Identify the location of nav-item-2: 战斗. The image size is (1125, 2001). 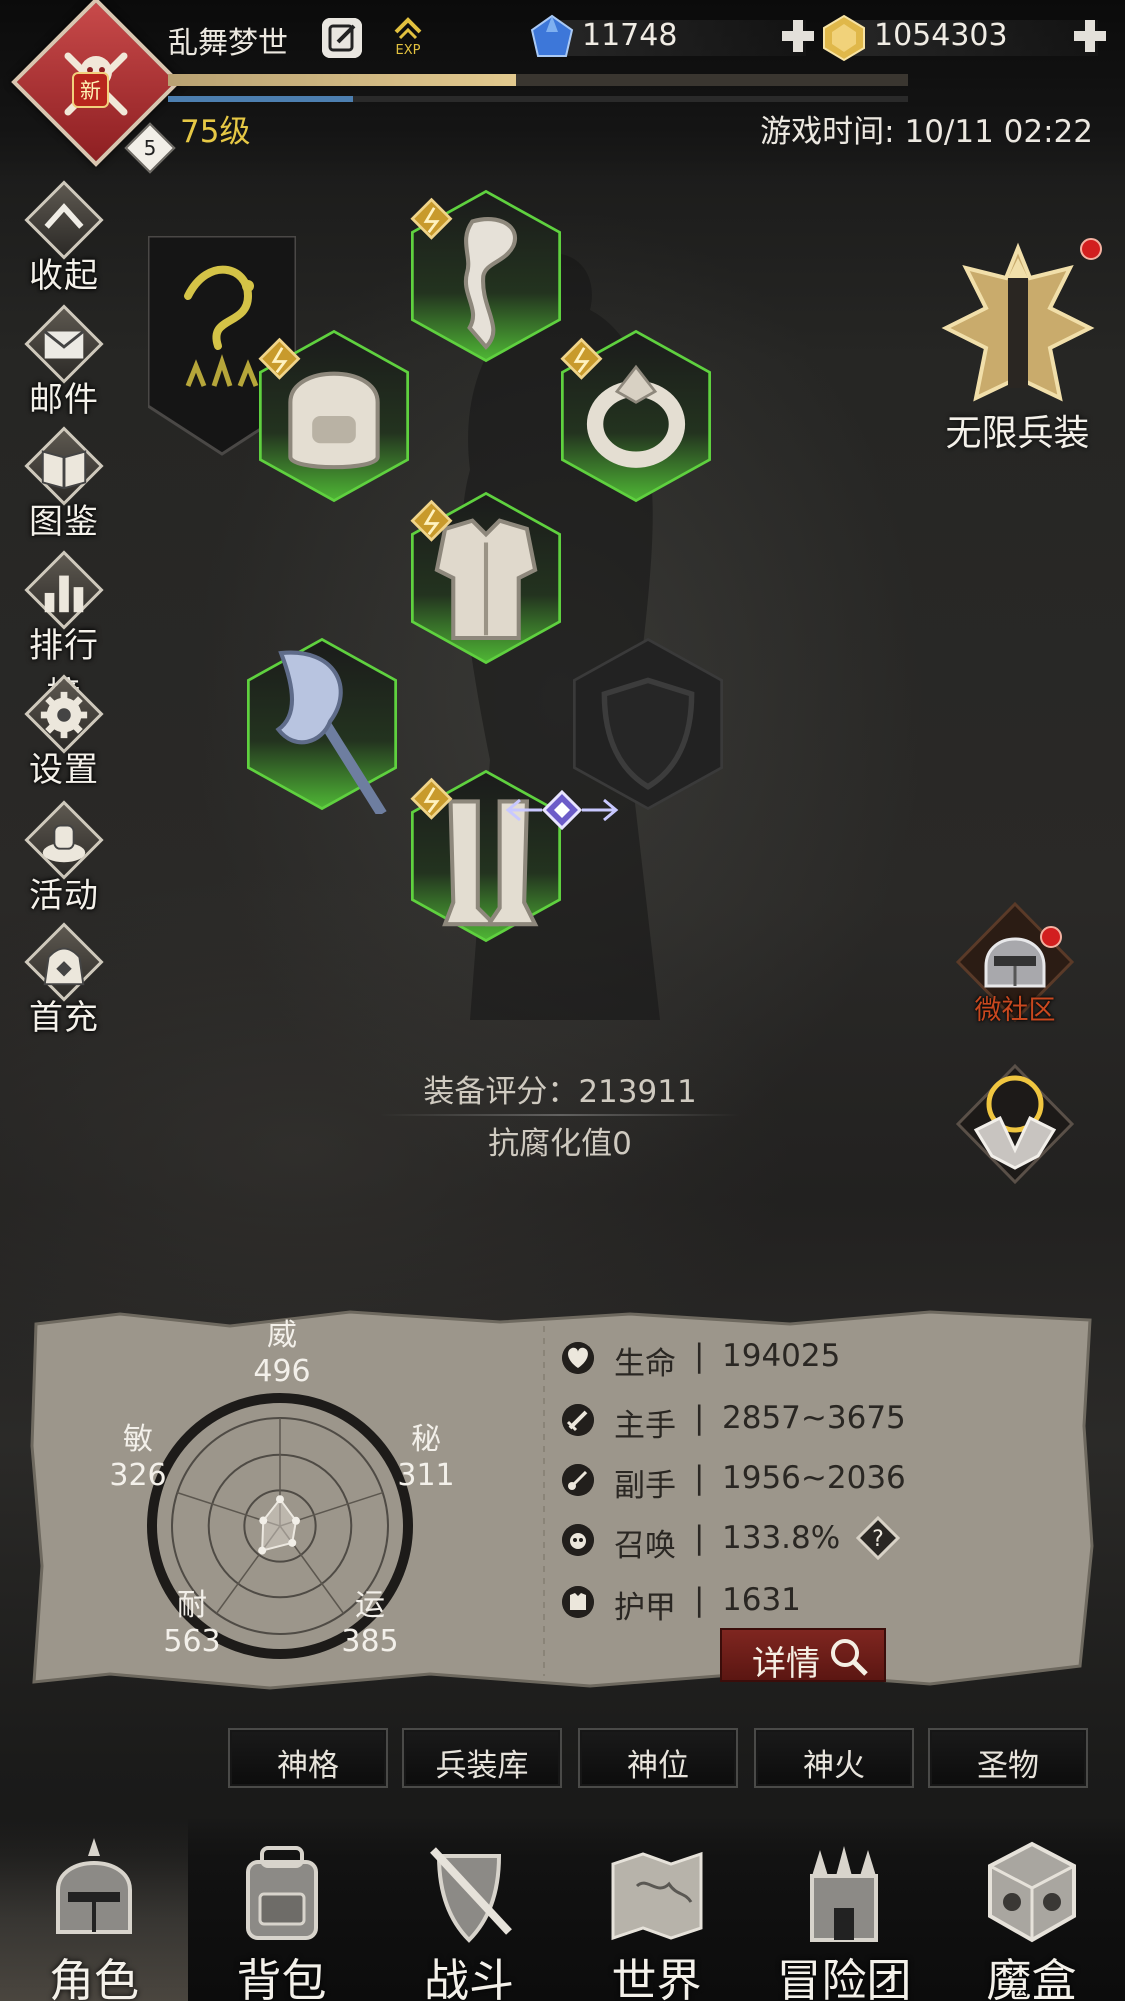
(469, 1909).